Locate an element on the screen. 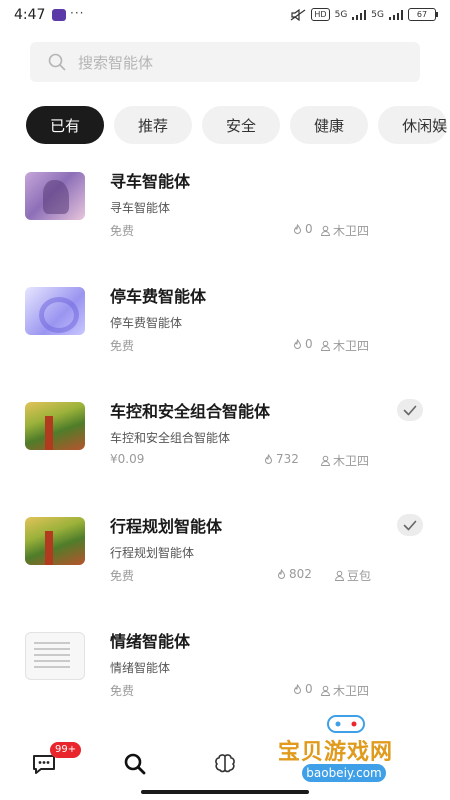  agent-item: 停车费智能体 停车费智能体 免费 0 木卫四 is located at coordinates (225, 330).